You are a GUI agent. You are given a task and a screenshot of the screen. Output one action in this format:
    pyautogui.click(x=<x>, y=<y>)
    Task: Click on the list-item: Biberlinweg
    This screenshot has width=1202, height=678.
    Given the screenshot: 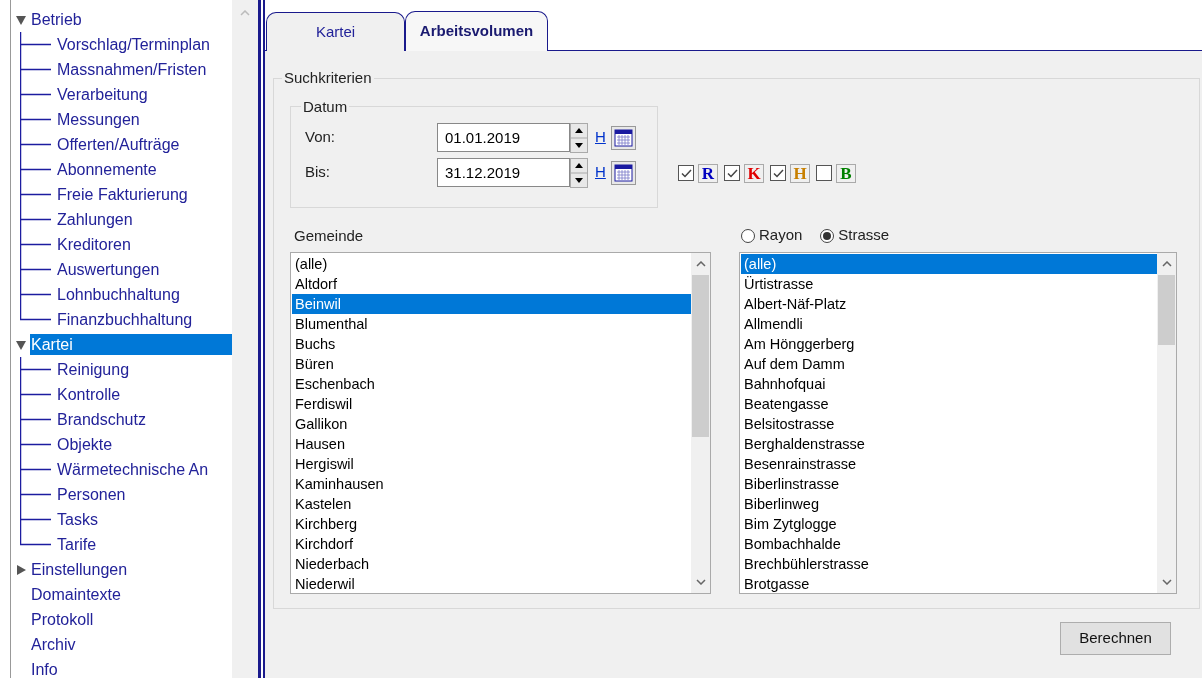 What is the action you would take?
    pyautogui.click(x=949, y=503)
    